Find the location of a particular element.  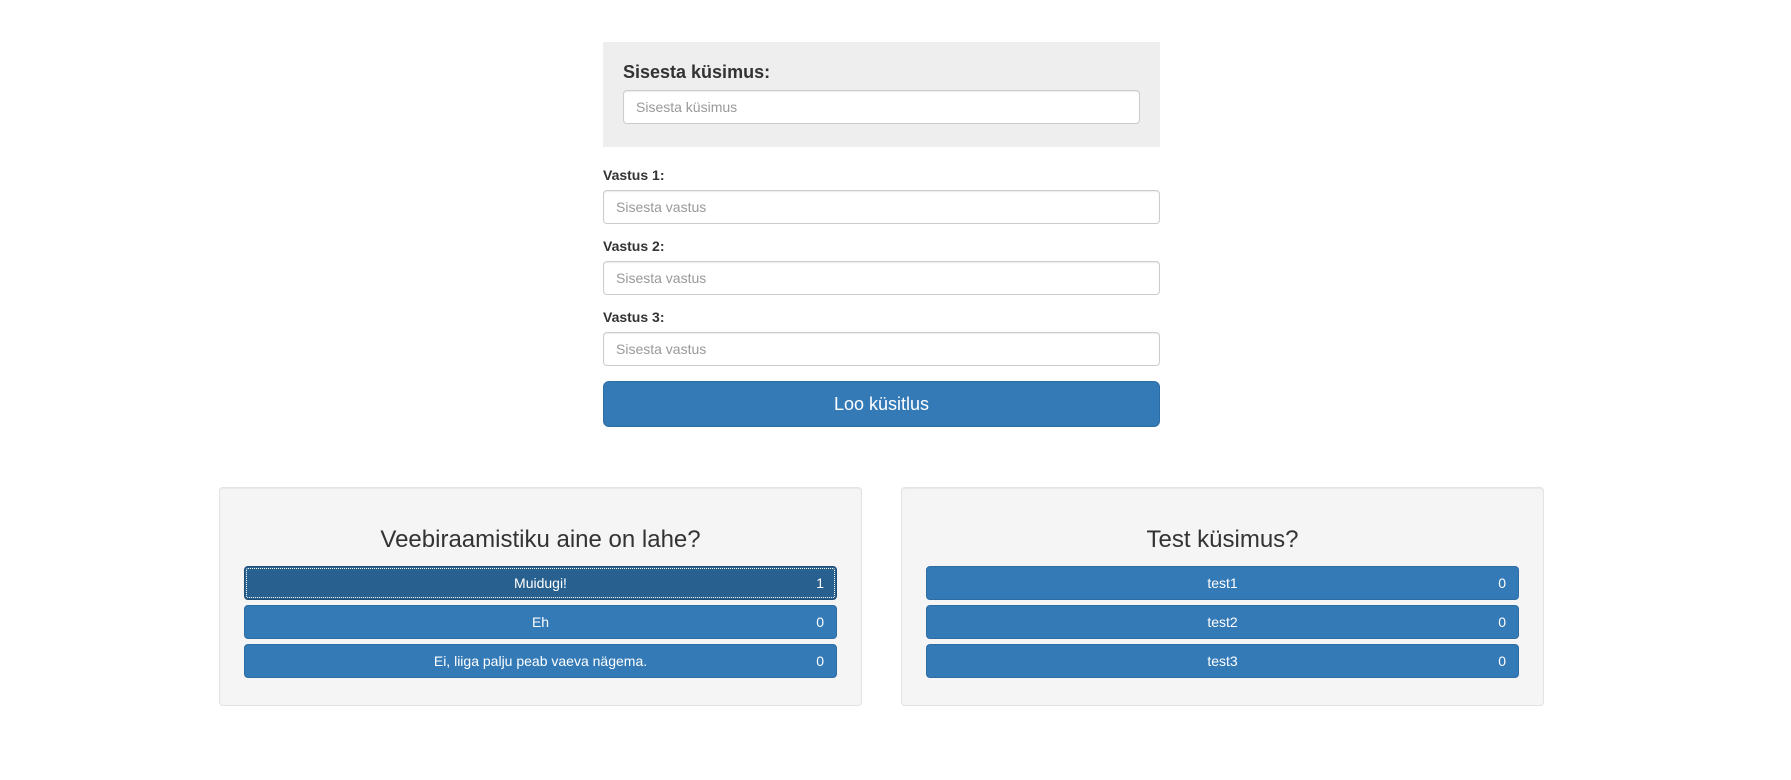

answer-2-input is located at coordinates (881, 278).